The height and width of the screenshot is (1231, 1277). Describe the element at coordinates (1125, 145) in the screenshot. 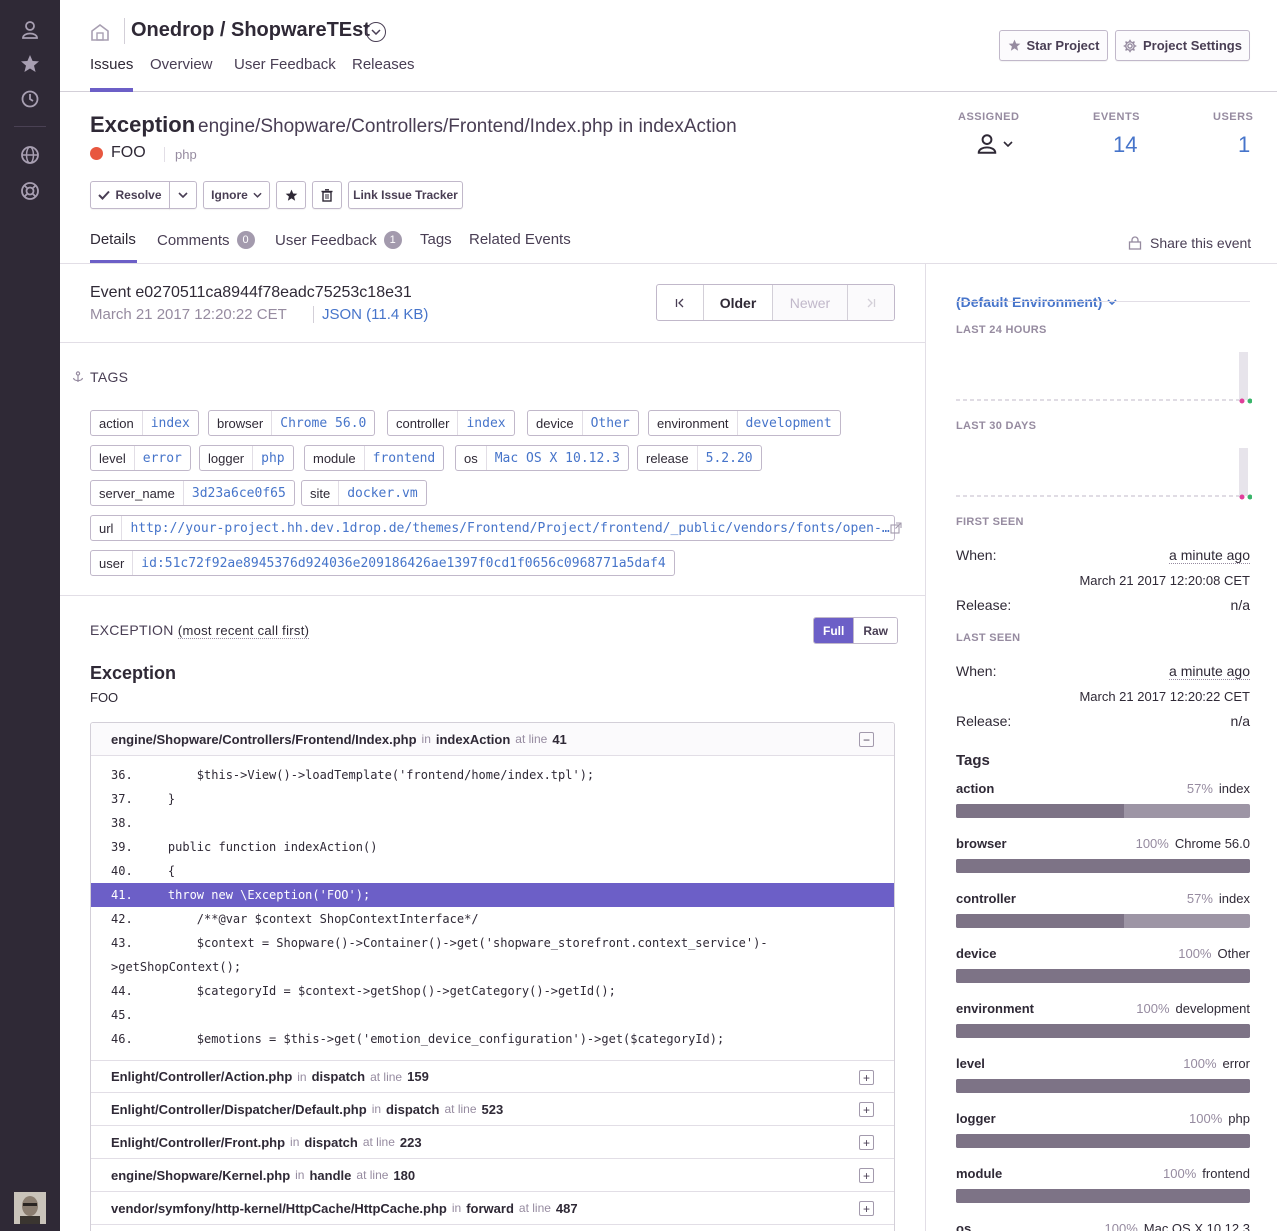

I see `events-count: 14` at that location.